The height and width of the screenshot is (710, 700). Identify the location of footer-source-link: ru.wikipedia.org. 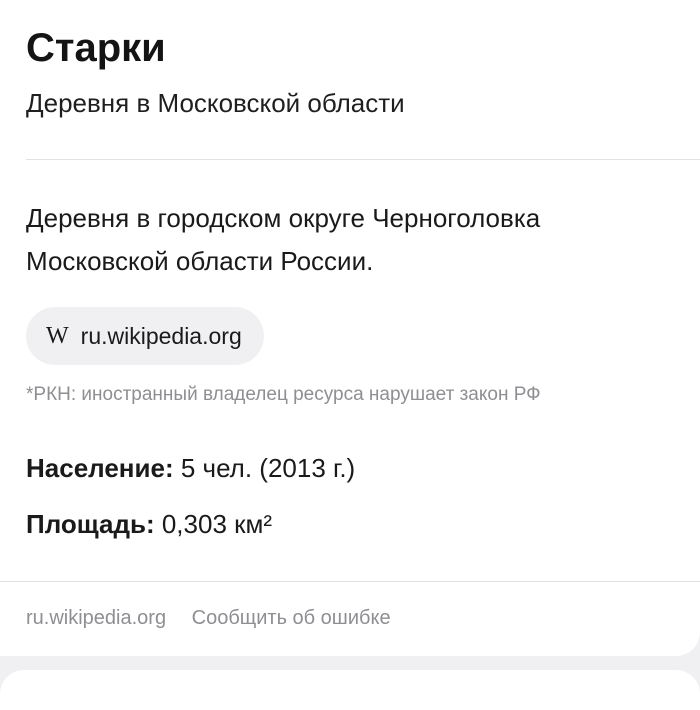
(96, 618).